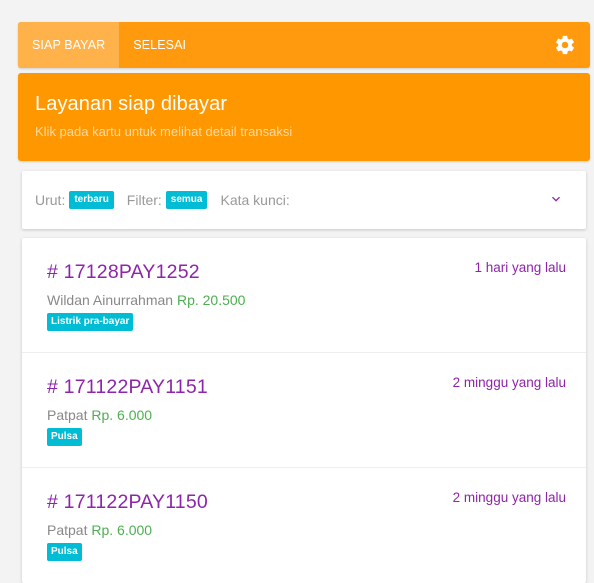  Describe the element at coordinates (131, 104) in the screenshot. I see `banner-title: Layanan siap dibayar` at that location.